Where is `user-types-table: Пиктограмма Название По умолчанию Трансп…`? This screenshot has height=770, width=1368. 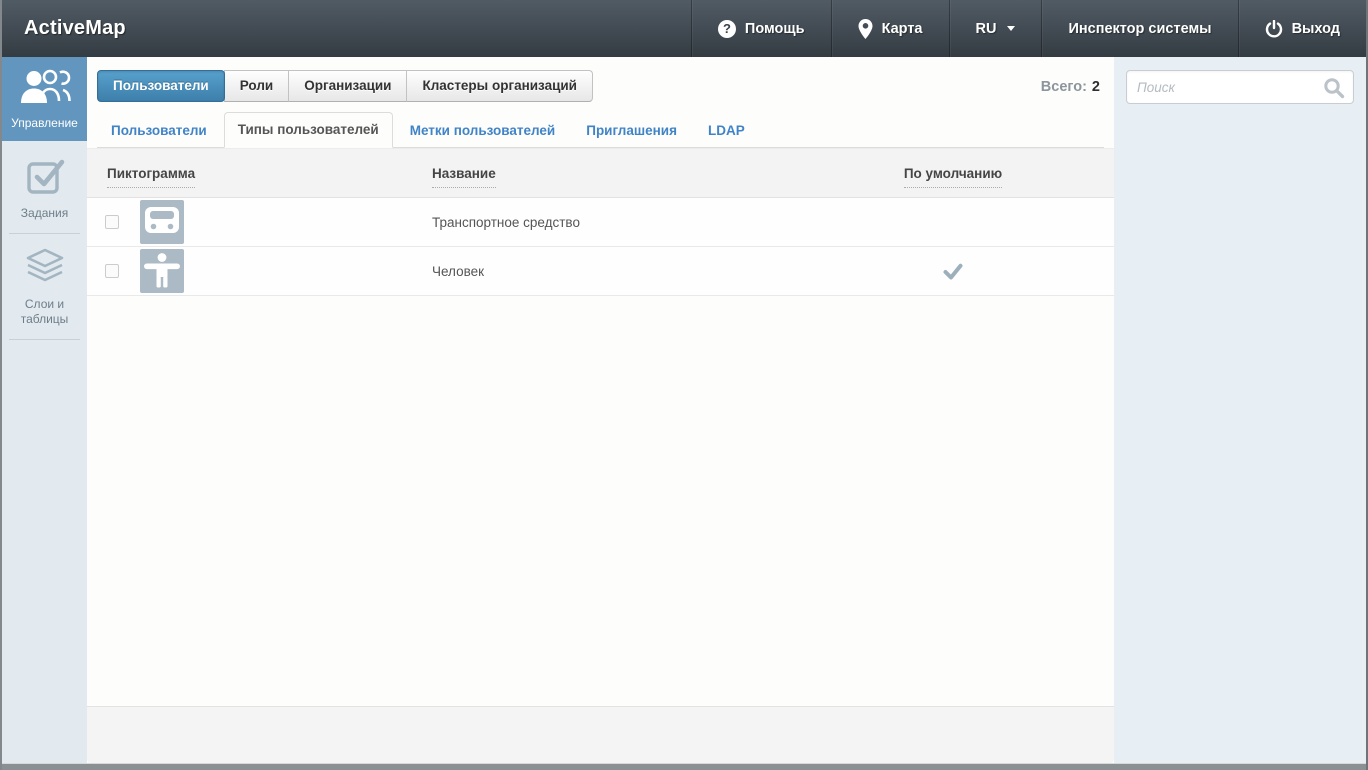 user-types-table: Пиктограмма Название По умолчанию Трансп… is located at coordinates (600, 222).